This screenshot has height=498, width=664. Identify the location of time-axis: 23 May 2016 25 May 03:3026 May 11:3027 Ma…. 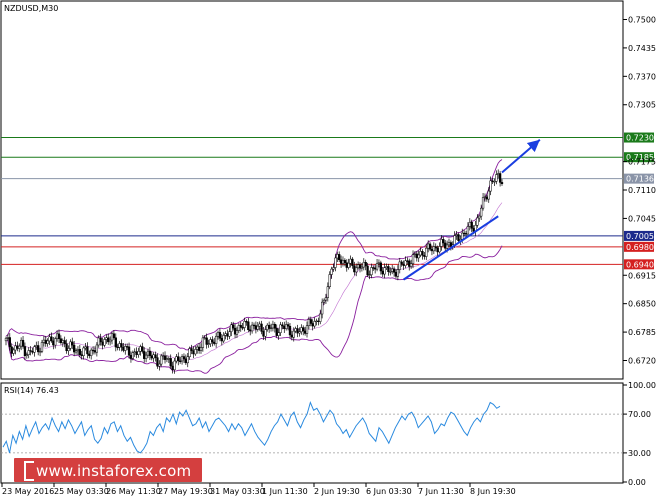
(258, 489).